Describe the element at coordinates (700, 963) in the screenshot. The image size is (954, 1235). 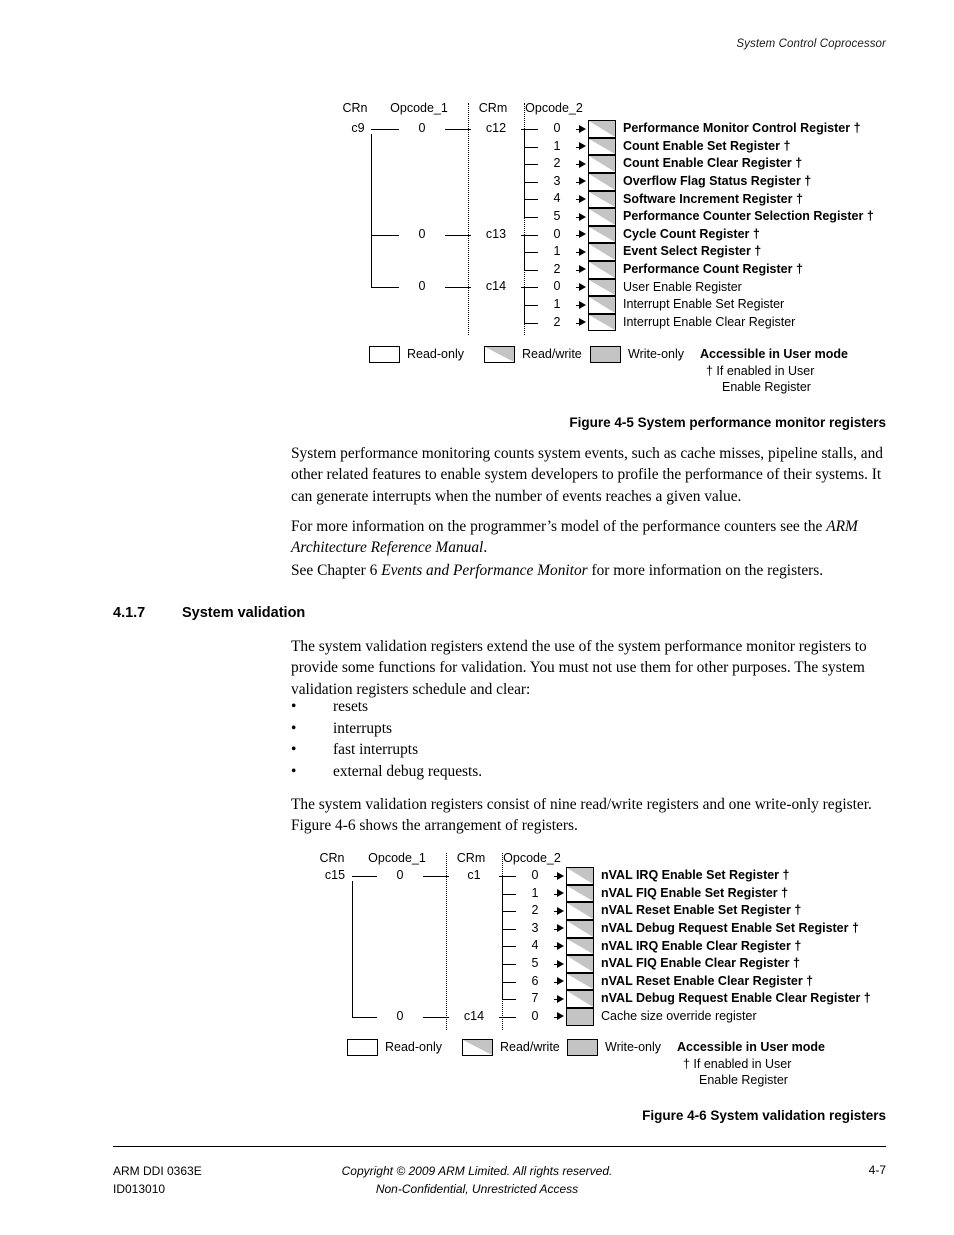
I see `register-label: nVAL FIQ Enable Clear Register †` at that location.